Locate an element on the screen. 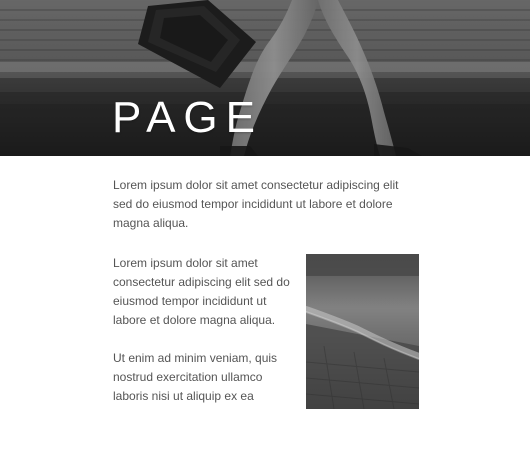  side-image is located at coordinates (362, 331).